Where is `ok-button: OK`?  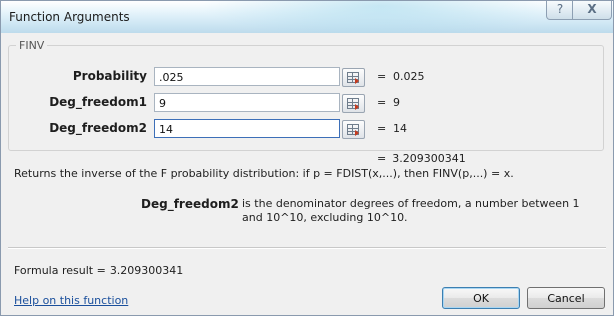
ok-button: OK is located at coordinates (481, 298).